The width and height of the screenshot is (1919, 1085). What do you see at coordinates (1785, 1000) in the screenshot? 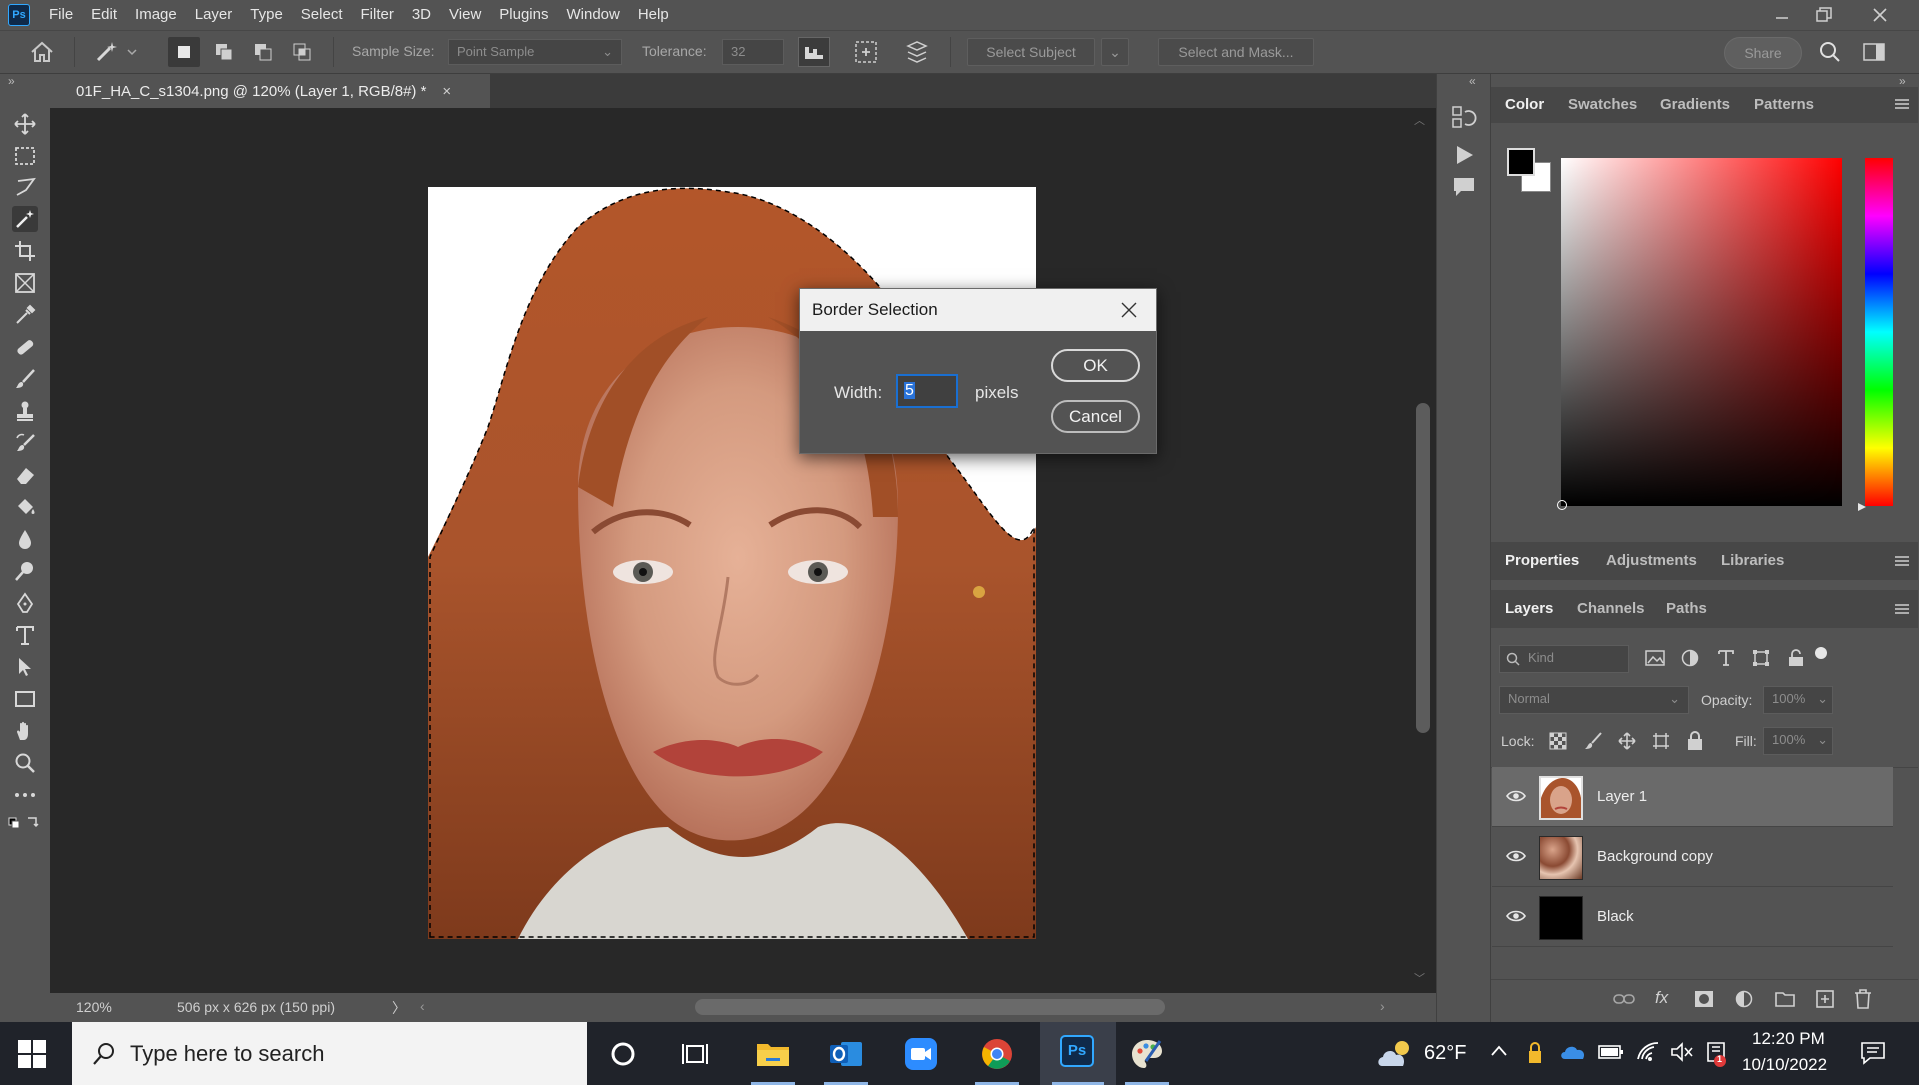
I see `new-group-button` at bounding box center [1785, 1000].